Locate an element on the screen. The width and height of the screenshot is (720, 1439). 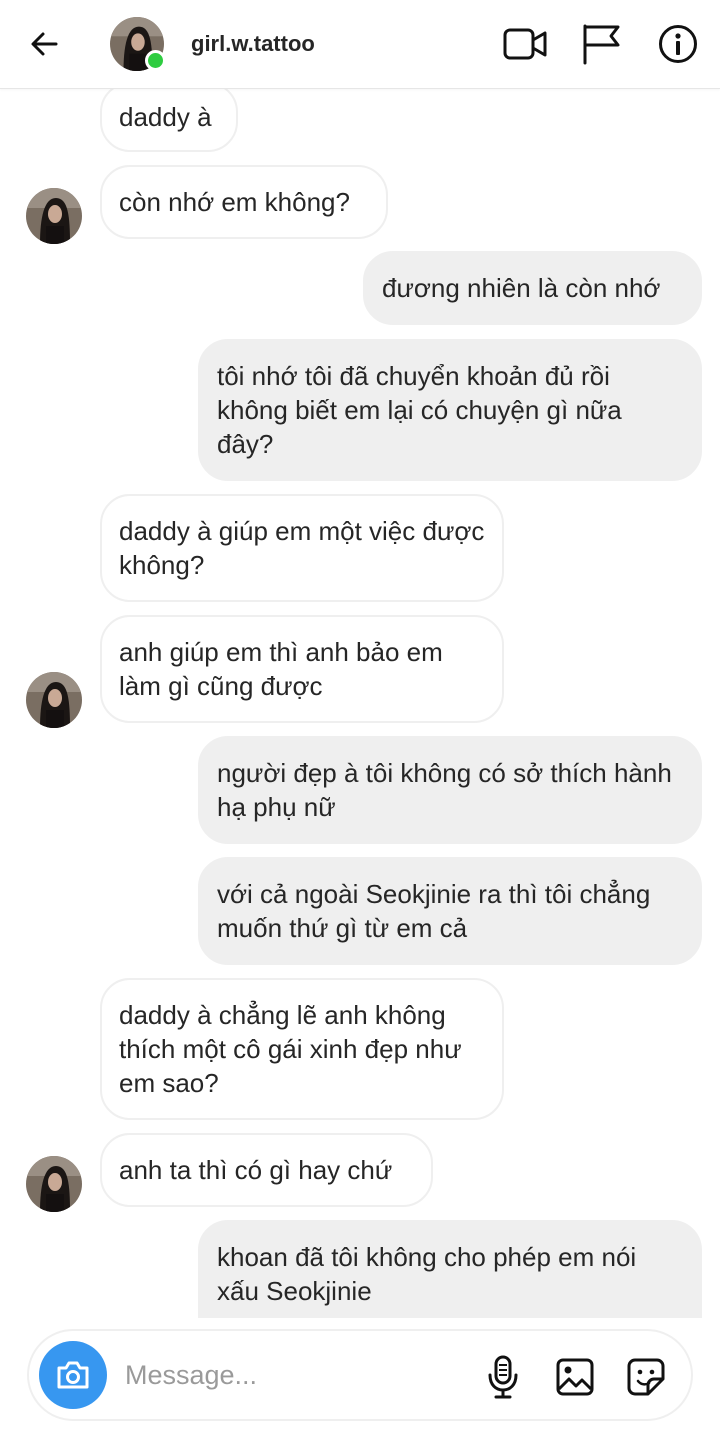
sticker-icon is located at coordinates (646, 1377).